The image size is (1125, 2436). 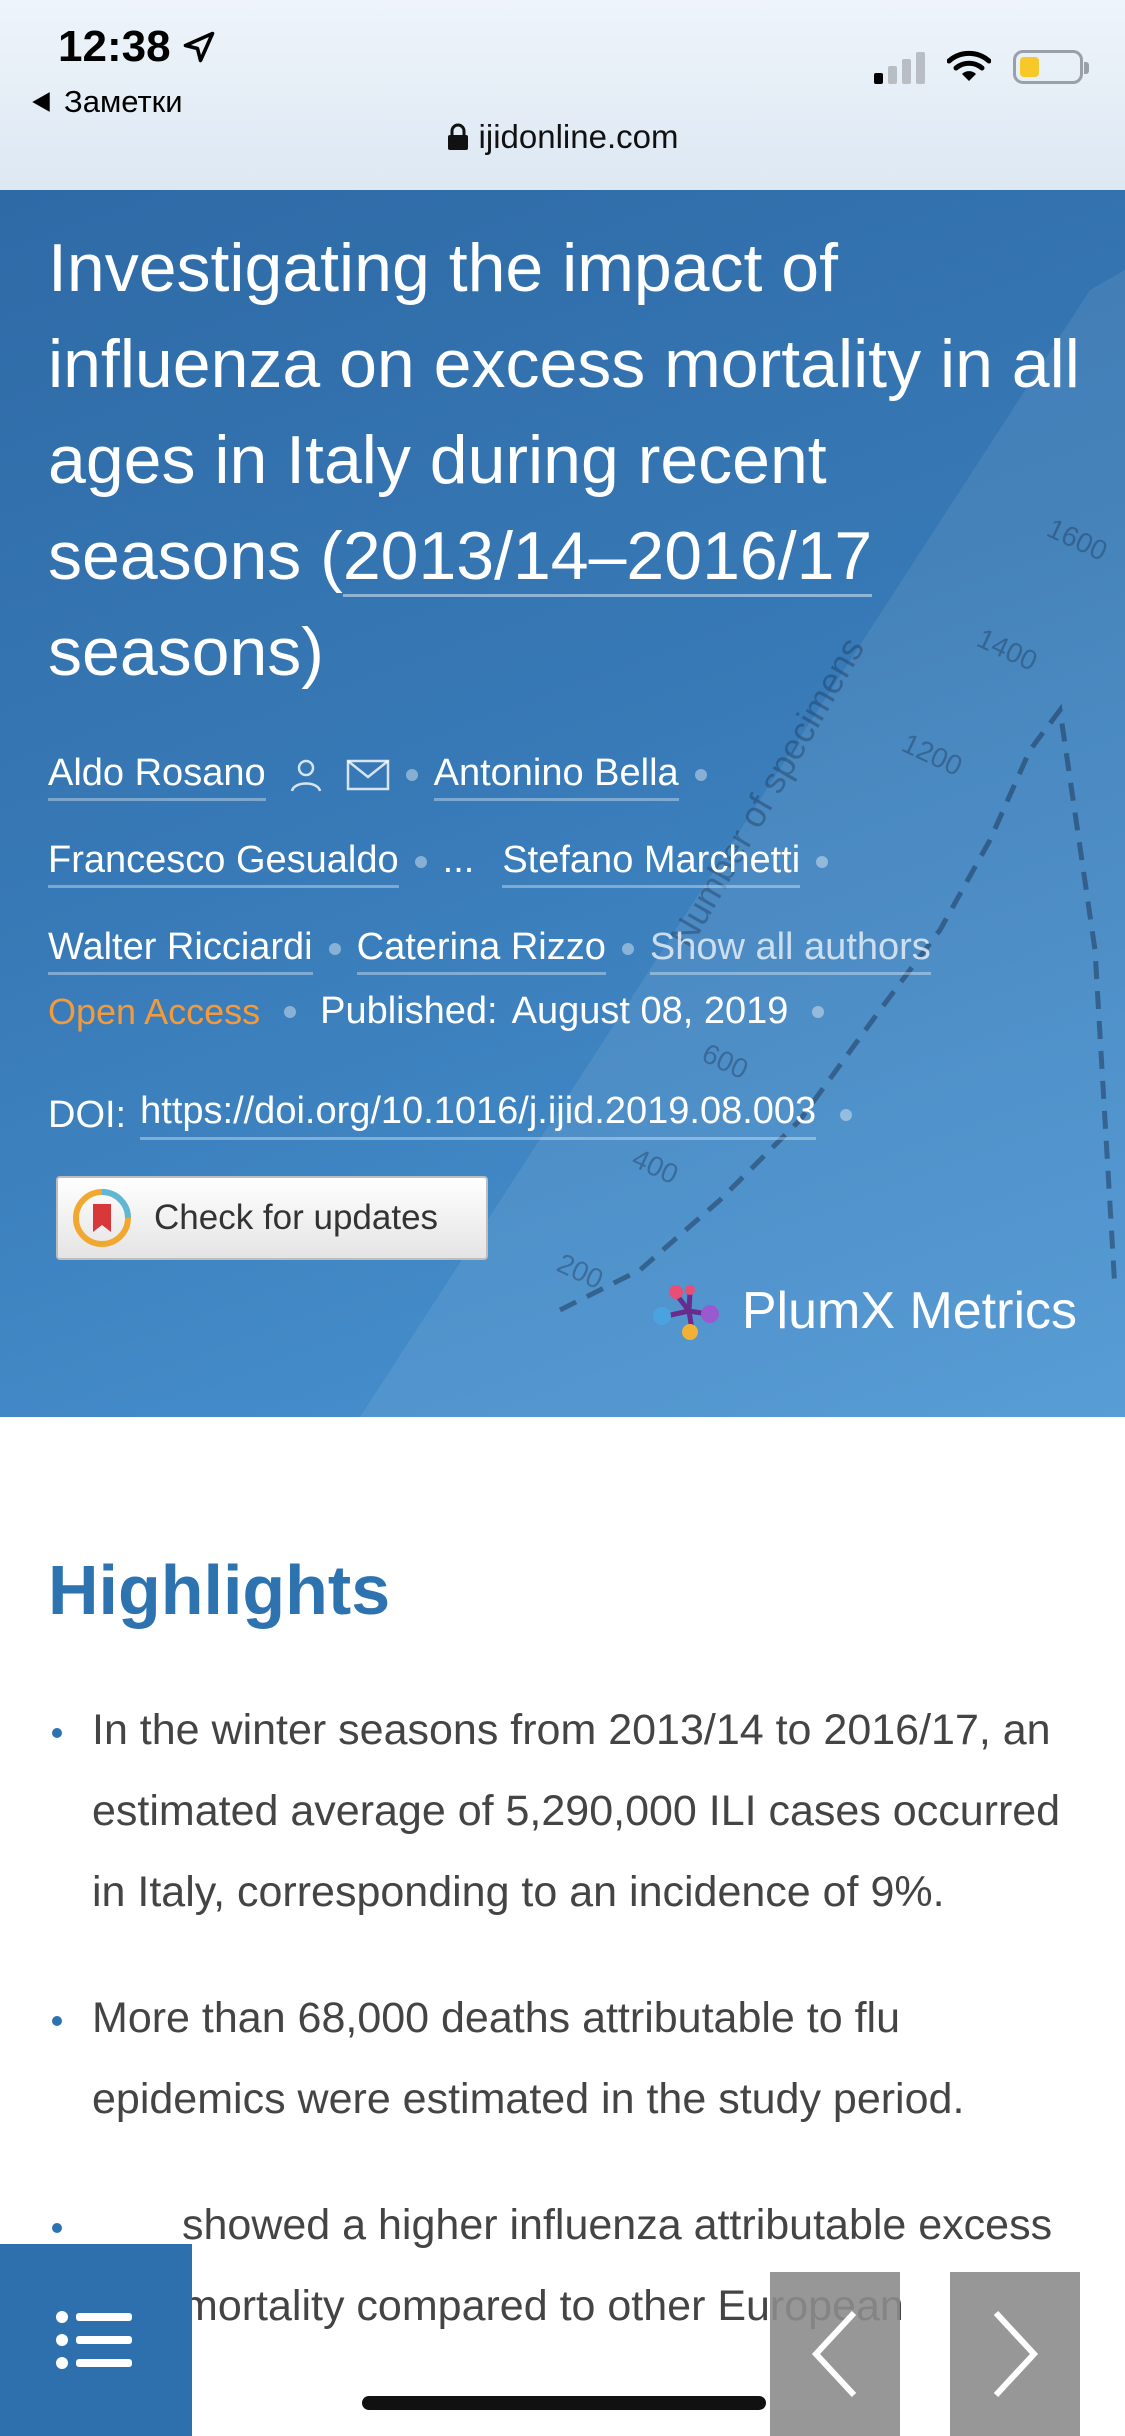 I want to click on plumx-metrics-link: PlumX Metrics, so click(x=863, y=1311).